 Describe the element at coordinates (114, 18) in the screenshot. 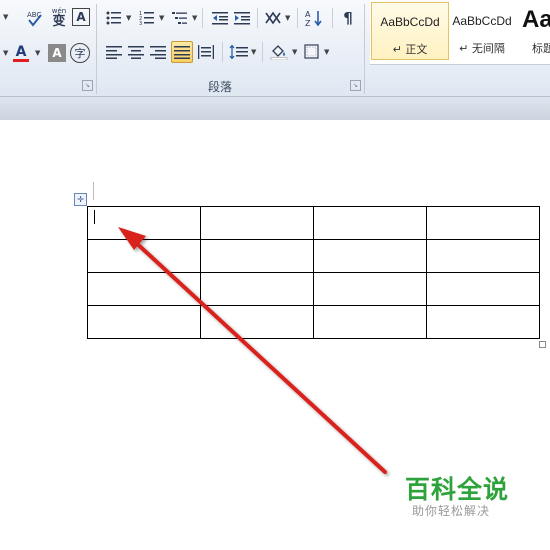

I see `bullets-icon` at that location.